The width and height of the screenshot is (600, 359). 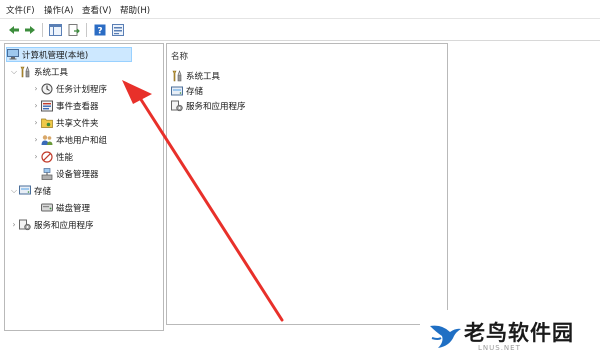 I want to click on properties-icon, so click(x=117, y=29).